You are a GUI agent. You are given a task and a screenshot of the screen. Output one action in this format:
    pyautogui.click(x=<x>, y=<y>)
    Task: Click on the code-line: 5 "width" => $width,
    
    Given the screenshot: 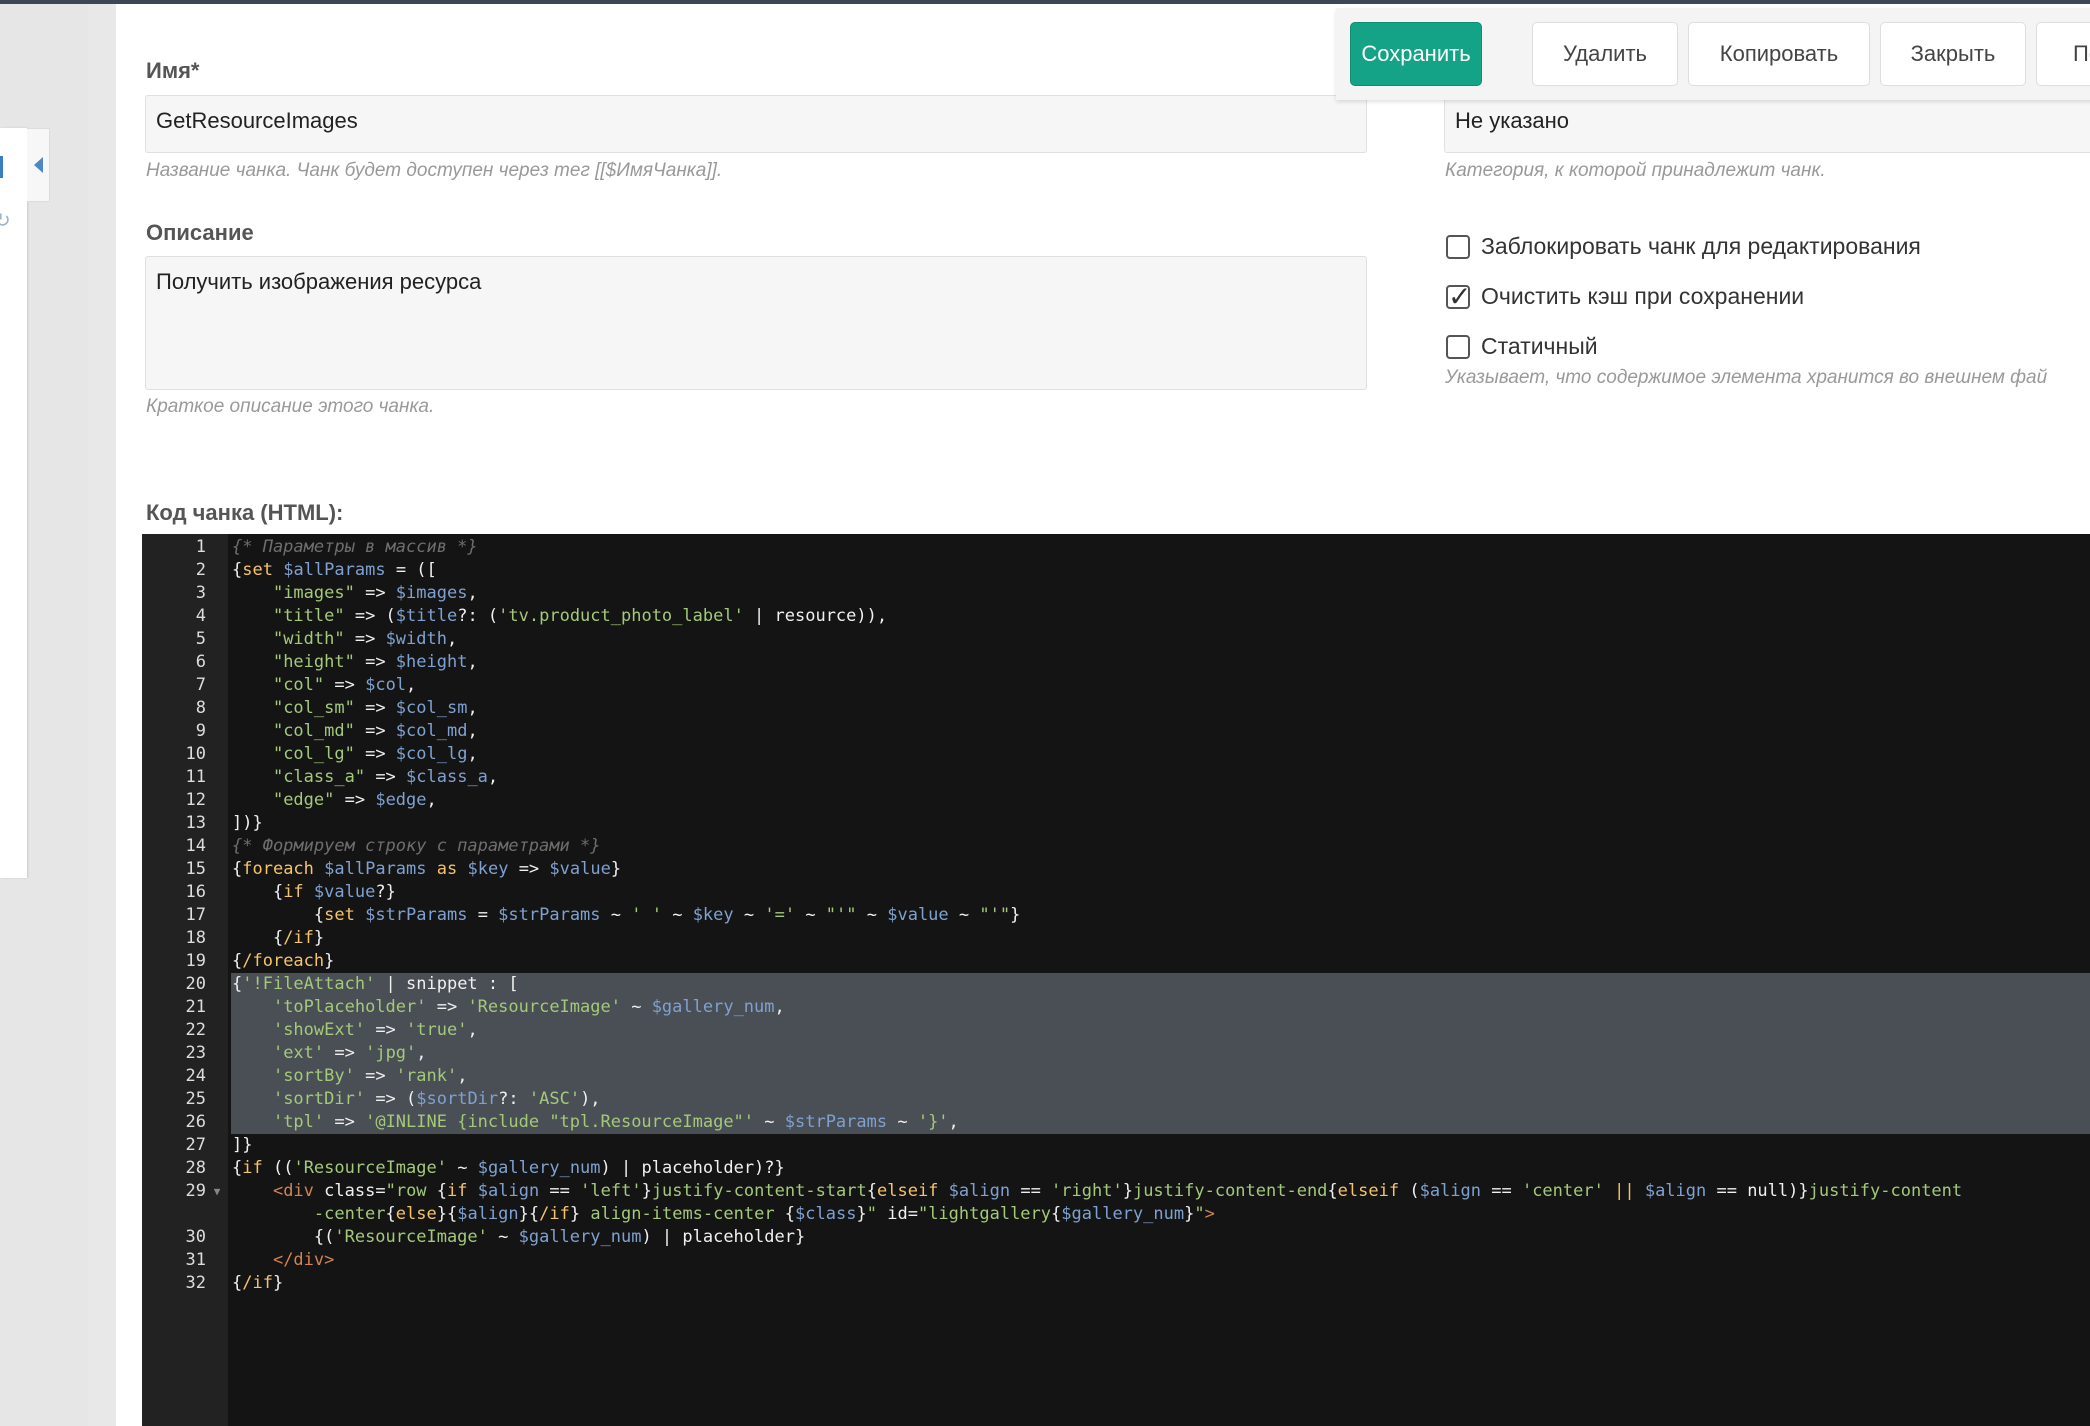 What is the action you would take?
    pyautogui.click(x=1052, y=639)
    